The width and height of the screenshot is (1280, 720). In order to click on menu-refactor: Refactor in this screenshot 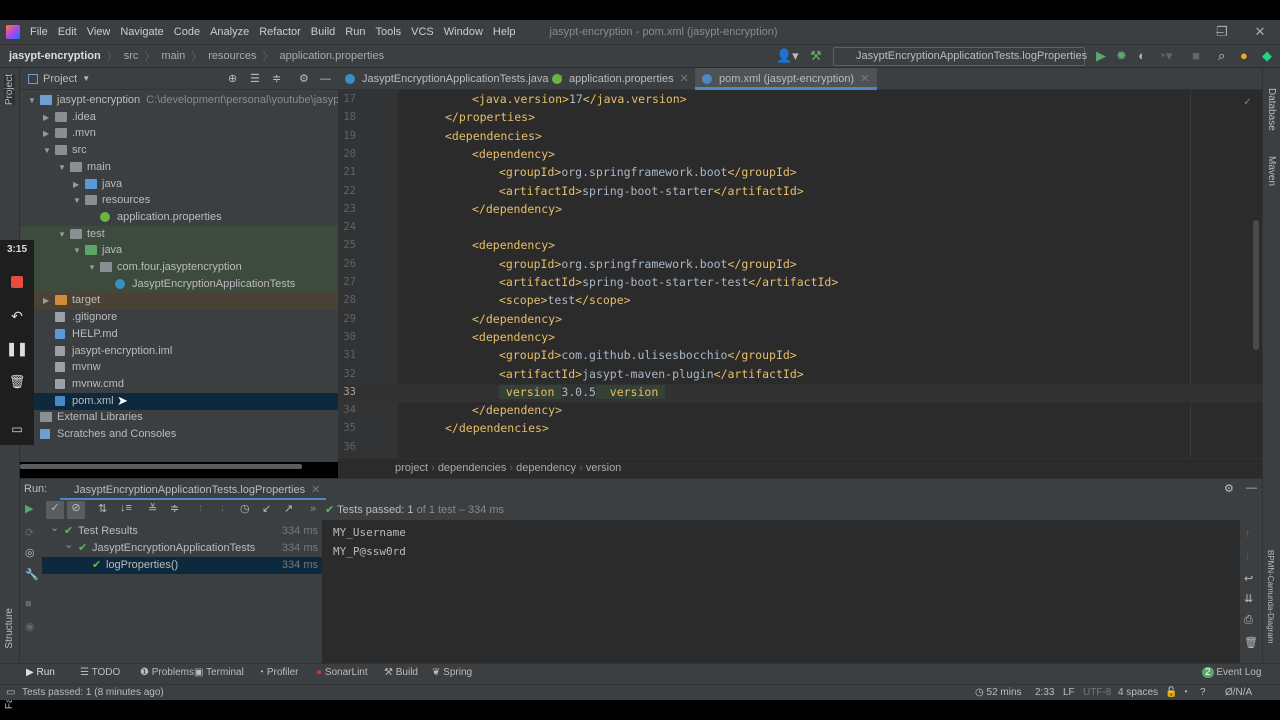, I will do `click(280, 32)`.